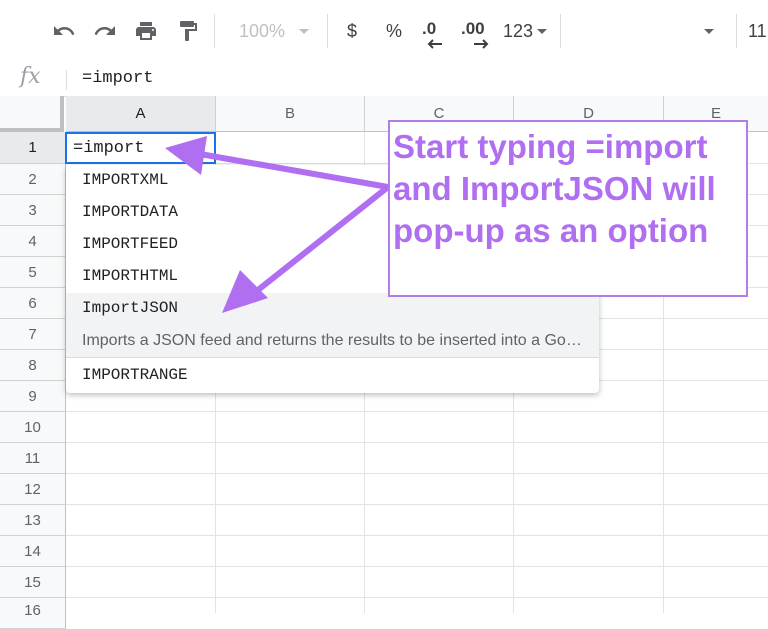 This screenshot has height=629, width=768. What do you see at coordinates (32, 114) in the screenshot?
I see `select-all-corner` at bounding box center [32, 114].